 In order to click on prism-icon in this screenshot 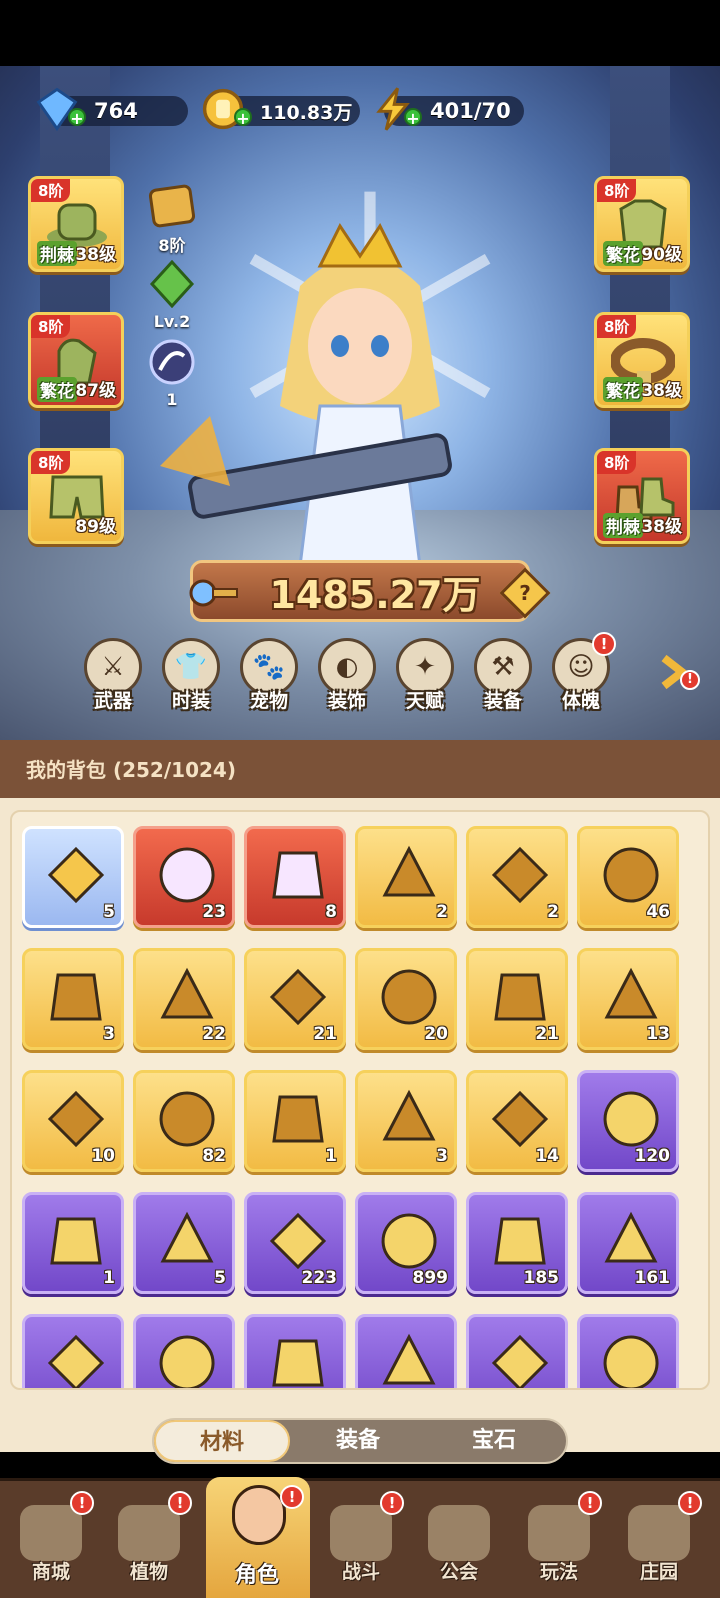, I will do `click(631, 875)`.